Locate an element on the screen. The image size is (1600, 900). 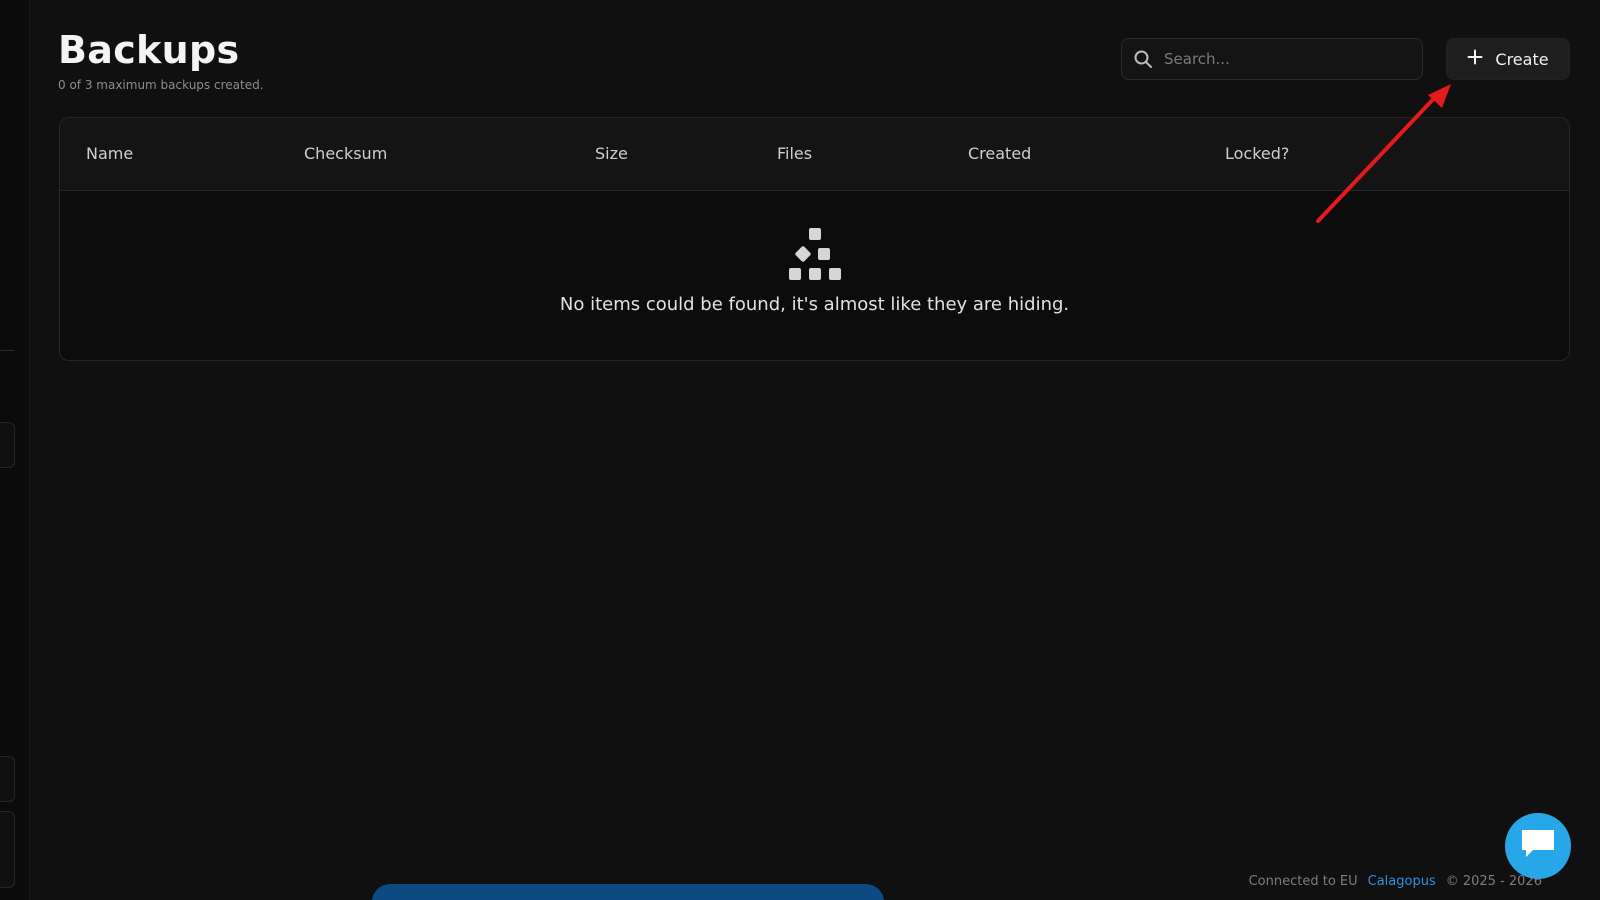
column-header-checksum: Checksum is located at coordinates (346, 153).